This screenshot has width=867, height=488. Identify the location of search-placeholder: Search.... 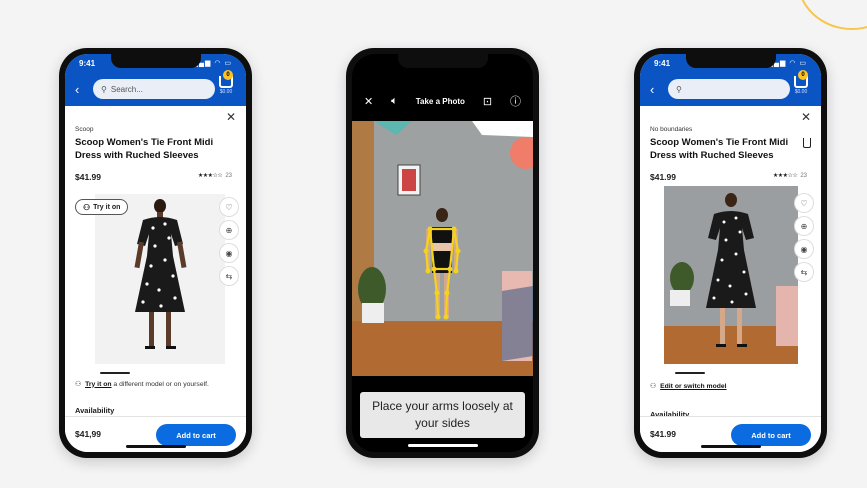
(126, 89).